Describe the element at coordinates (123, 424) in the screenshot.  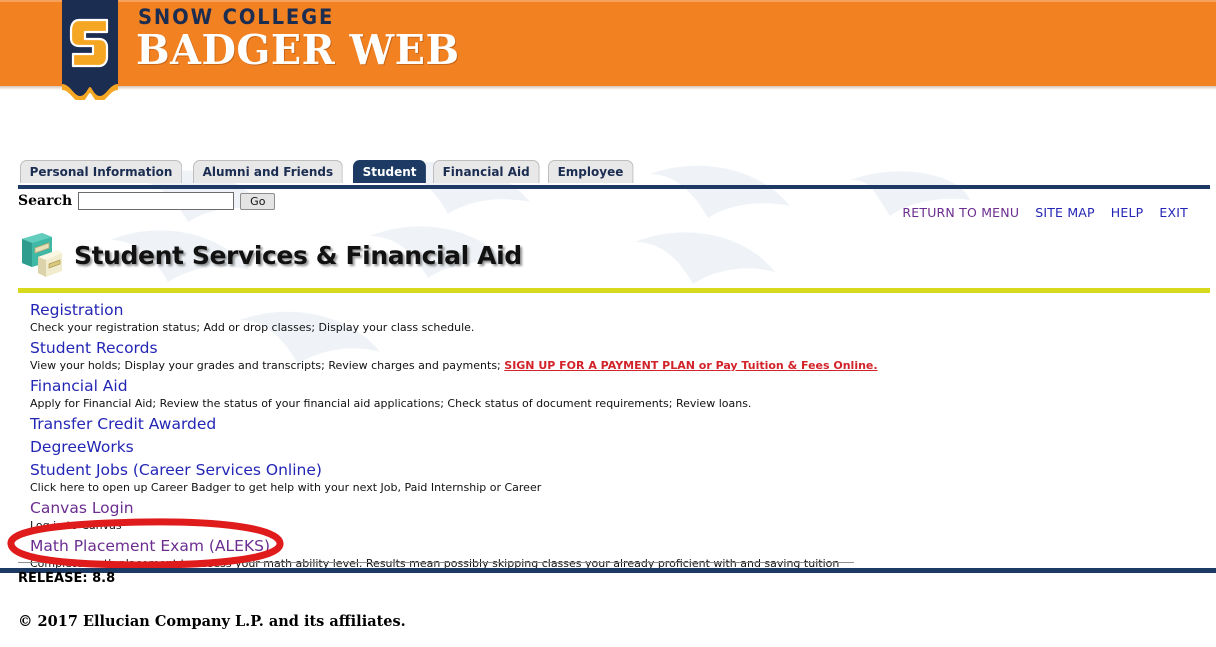
I see `link-transfer-credit-awarded: Transfer Credit Awarded` at that location.